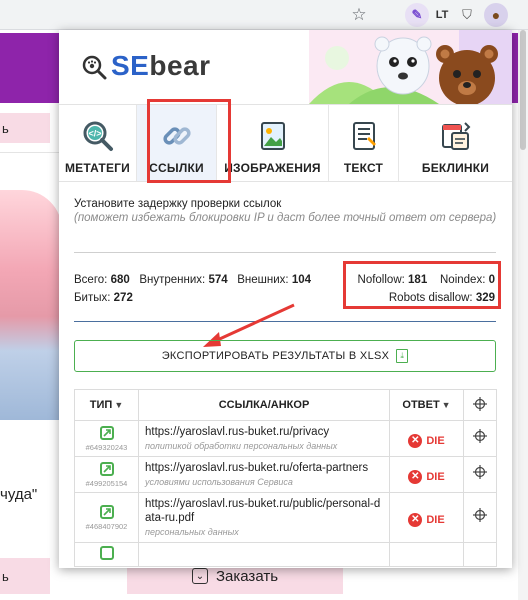  Describe the element at coordinates (285, 252) in the screenshot. I see `divider` at that location.